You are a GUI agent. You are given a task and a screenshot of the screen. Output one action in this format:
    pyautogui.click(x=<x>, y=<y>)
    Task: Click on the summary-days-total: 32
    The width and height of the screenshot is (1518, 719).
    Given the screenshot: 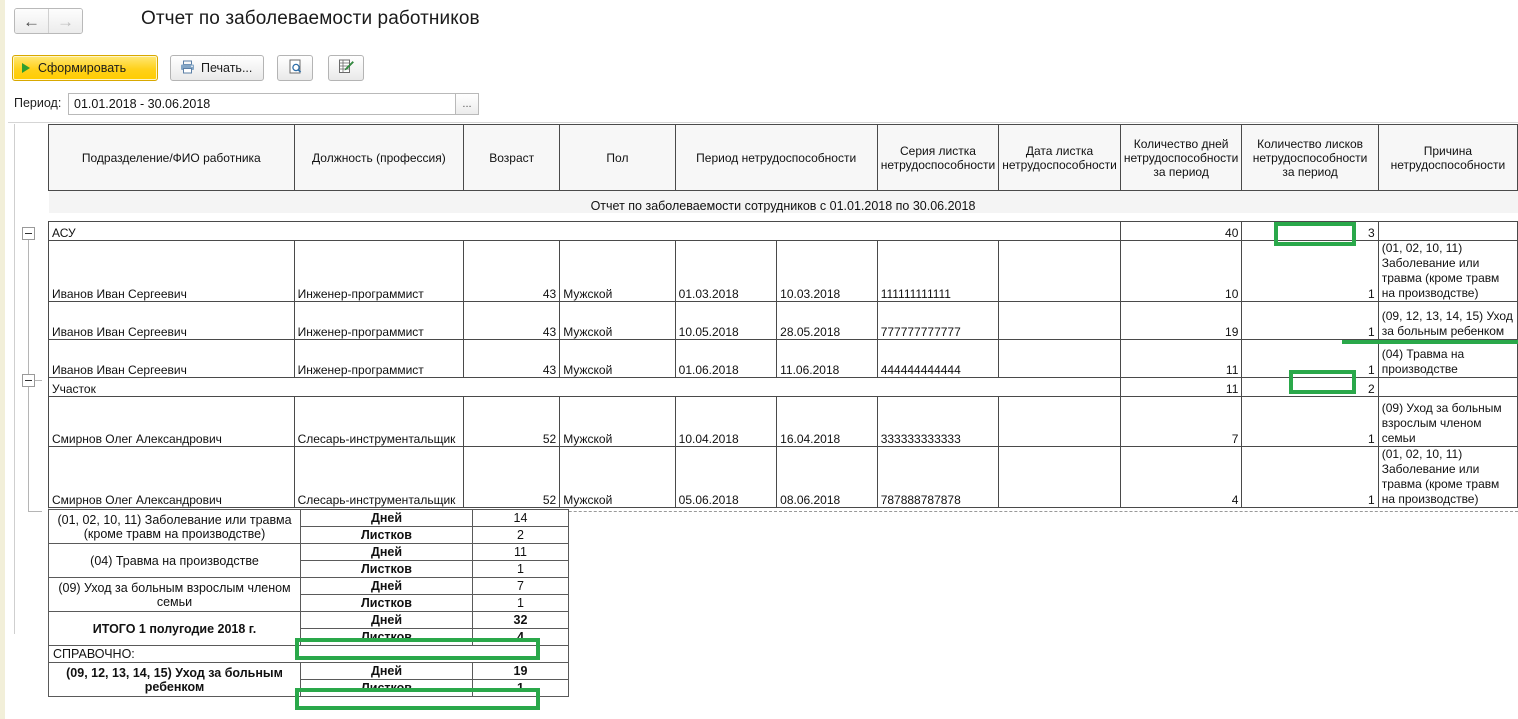 What is the action you would take?
    pyautogui.click(x=520, y=620)
    